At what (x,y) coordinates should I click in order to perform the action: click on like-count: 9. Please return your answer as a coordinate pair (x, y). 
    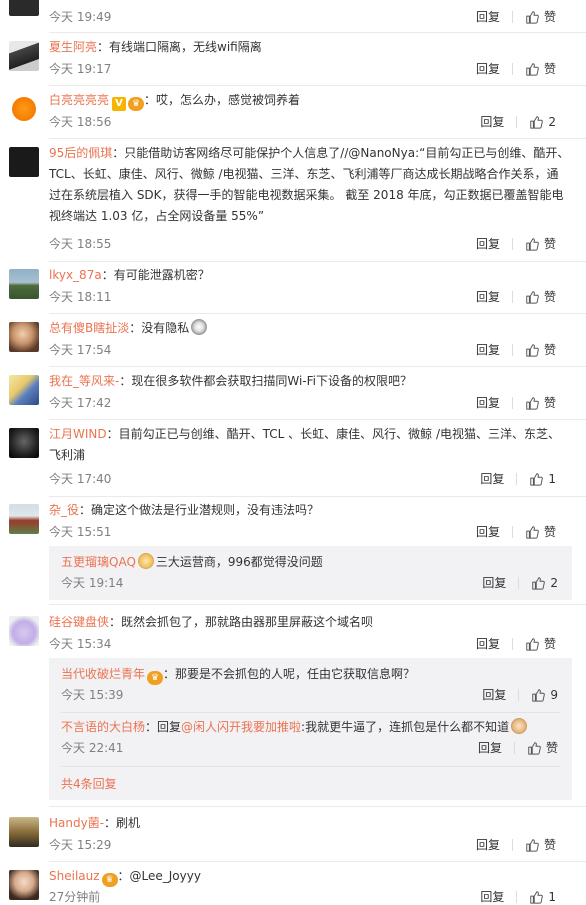
    Looking at the image, I should click on (554, 695).